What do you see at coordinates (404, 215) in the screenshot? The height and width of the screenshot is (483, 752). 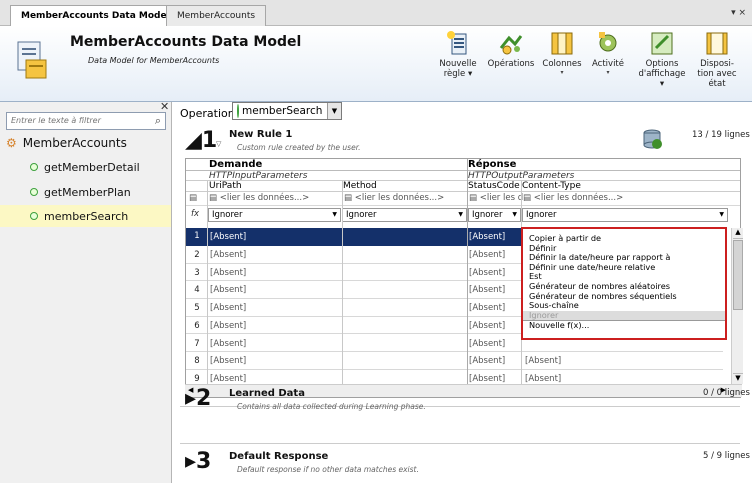 I see `method-function-select: Ignorer ▼` at bounding box center [404, 215].